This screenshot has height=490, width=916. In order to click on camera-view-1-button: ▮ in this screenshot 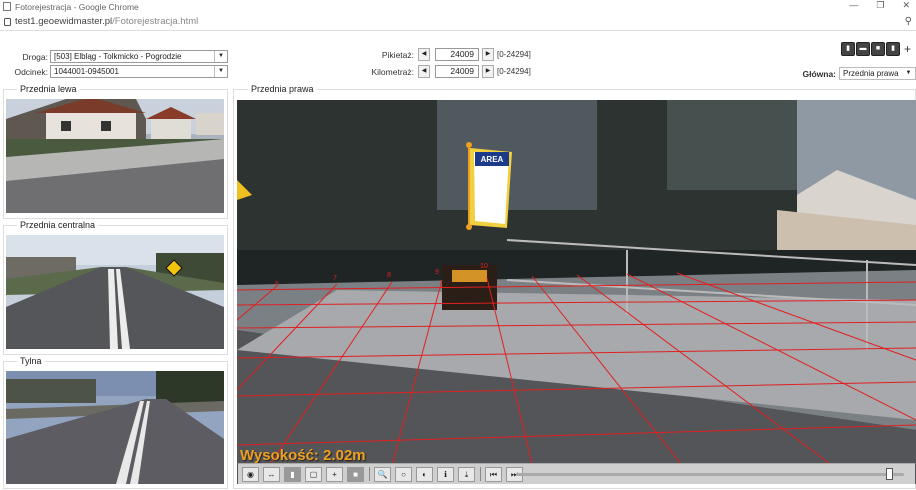, I will do `click(848, 49)`.